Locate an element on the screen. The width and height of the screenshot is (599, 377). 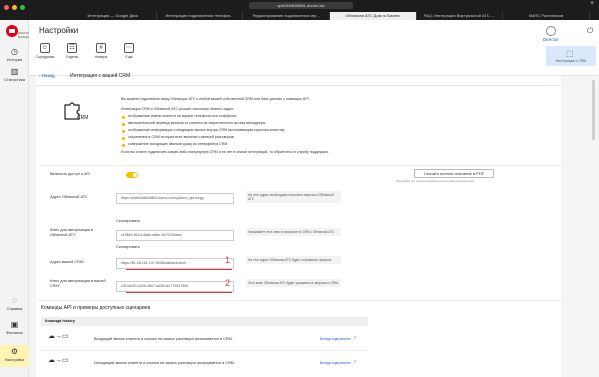
rail-item-label: История is located at coordinates (14, 59).